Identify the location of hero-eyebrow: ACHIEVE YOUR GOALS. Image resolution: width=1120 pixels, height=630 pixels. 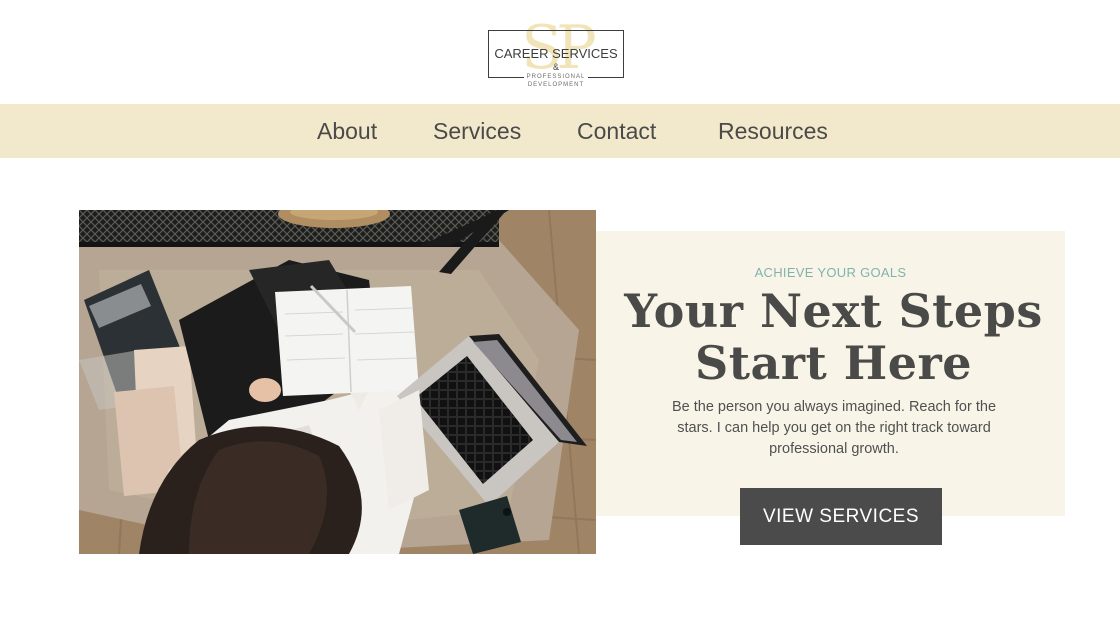
(830, 272).